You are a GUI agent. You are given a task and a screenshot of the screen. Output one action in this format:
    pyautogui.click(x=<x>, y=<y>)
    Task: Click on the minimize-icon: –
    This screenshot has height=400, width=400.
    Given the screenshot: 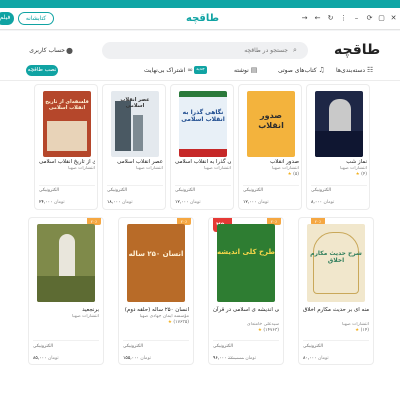 What is the action you would take?
    pyautogui.click(x=356, y=18)
    